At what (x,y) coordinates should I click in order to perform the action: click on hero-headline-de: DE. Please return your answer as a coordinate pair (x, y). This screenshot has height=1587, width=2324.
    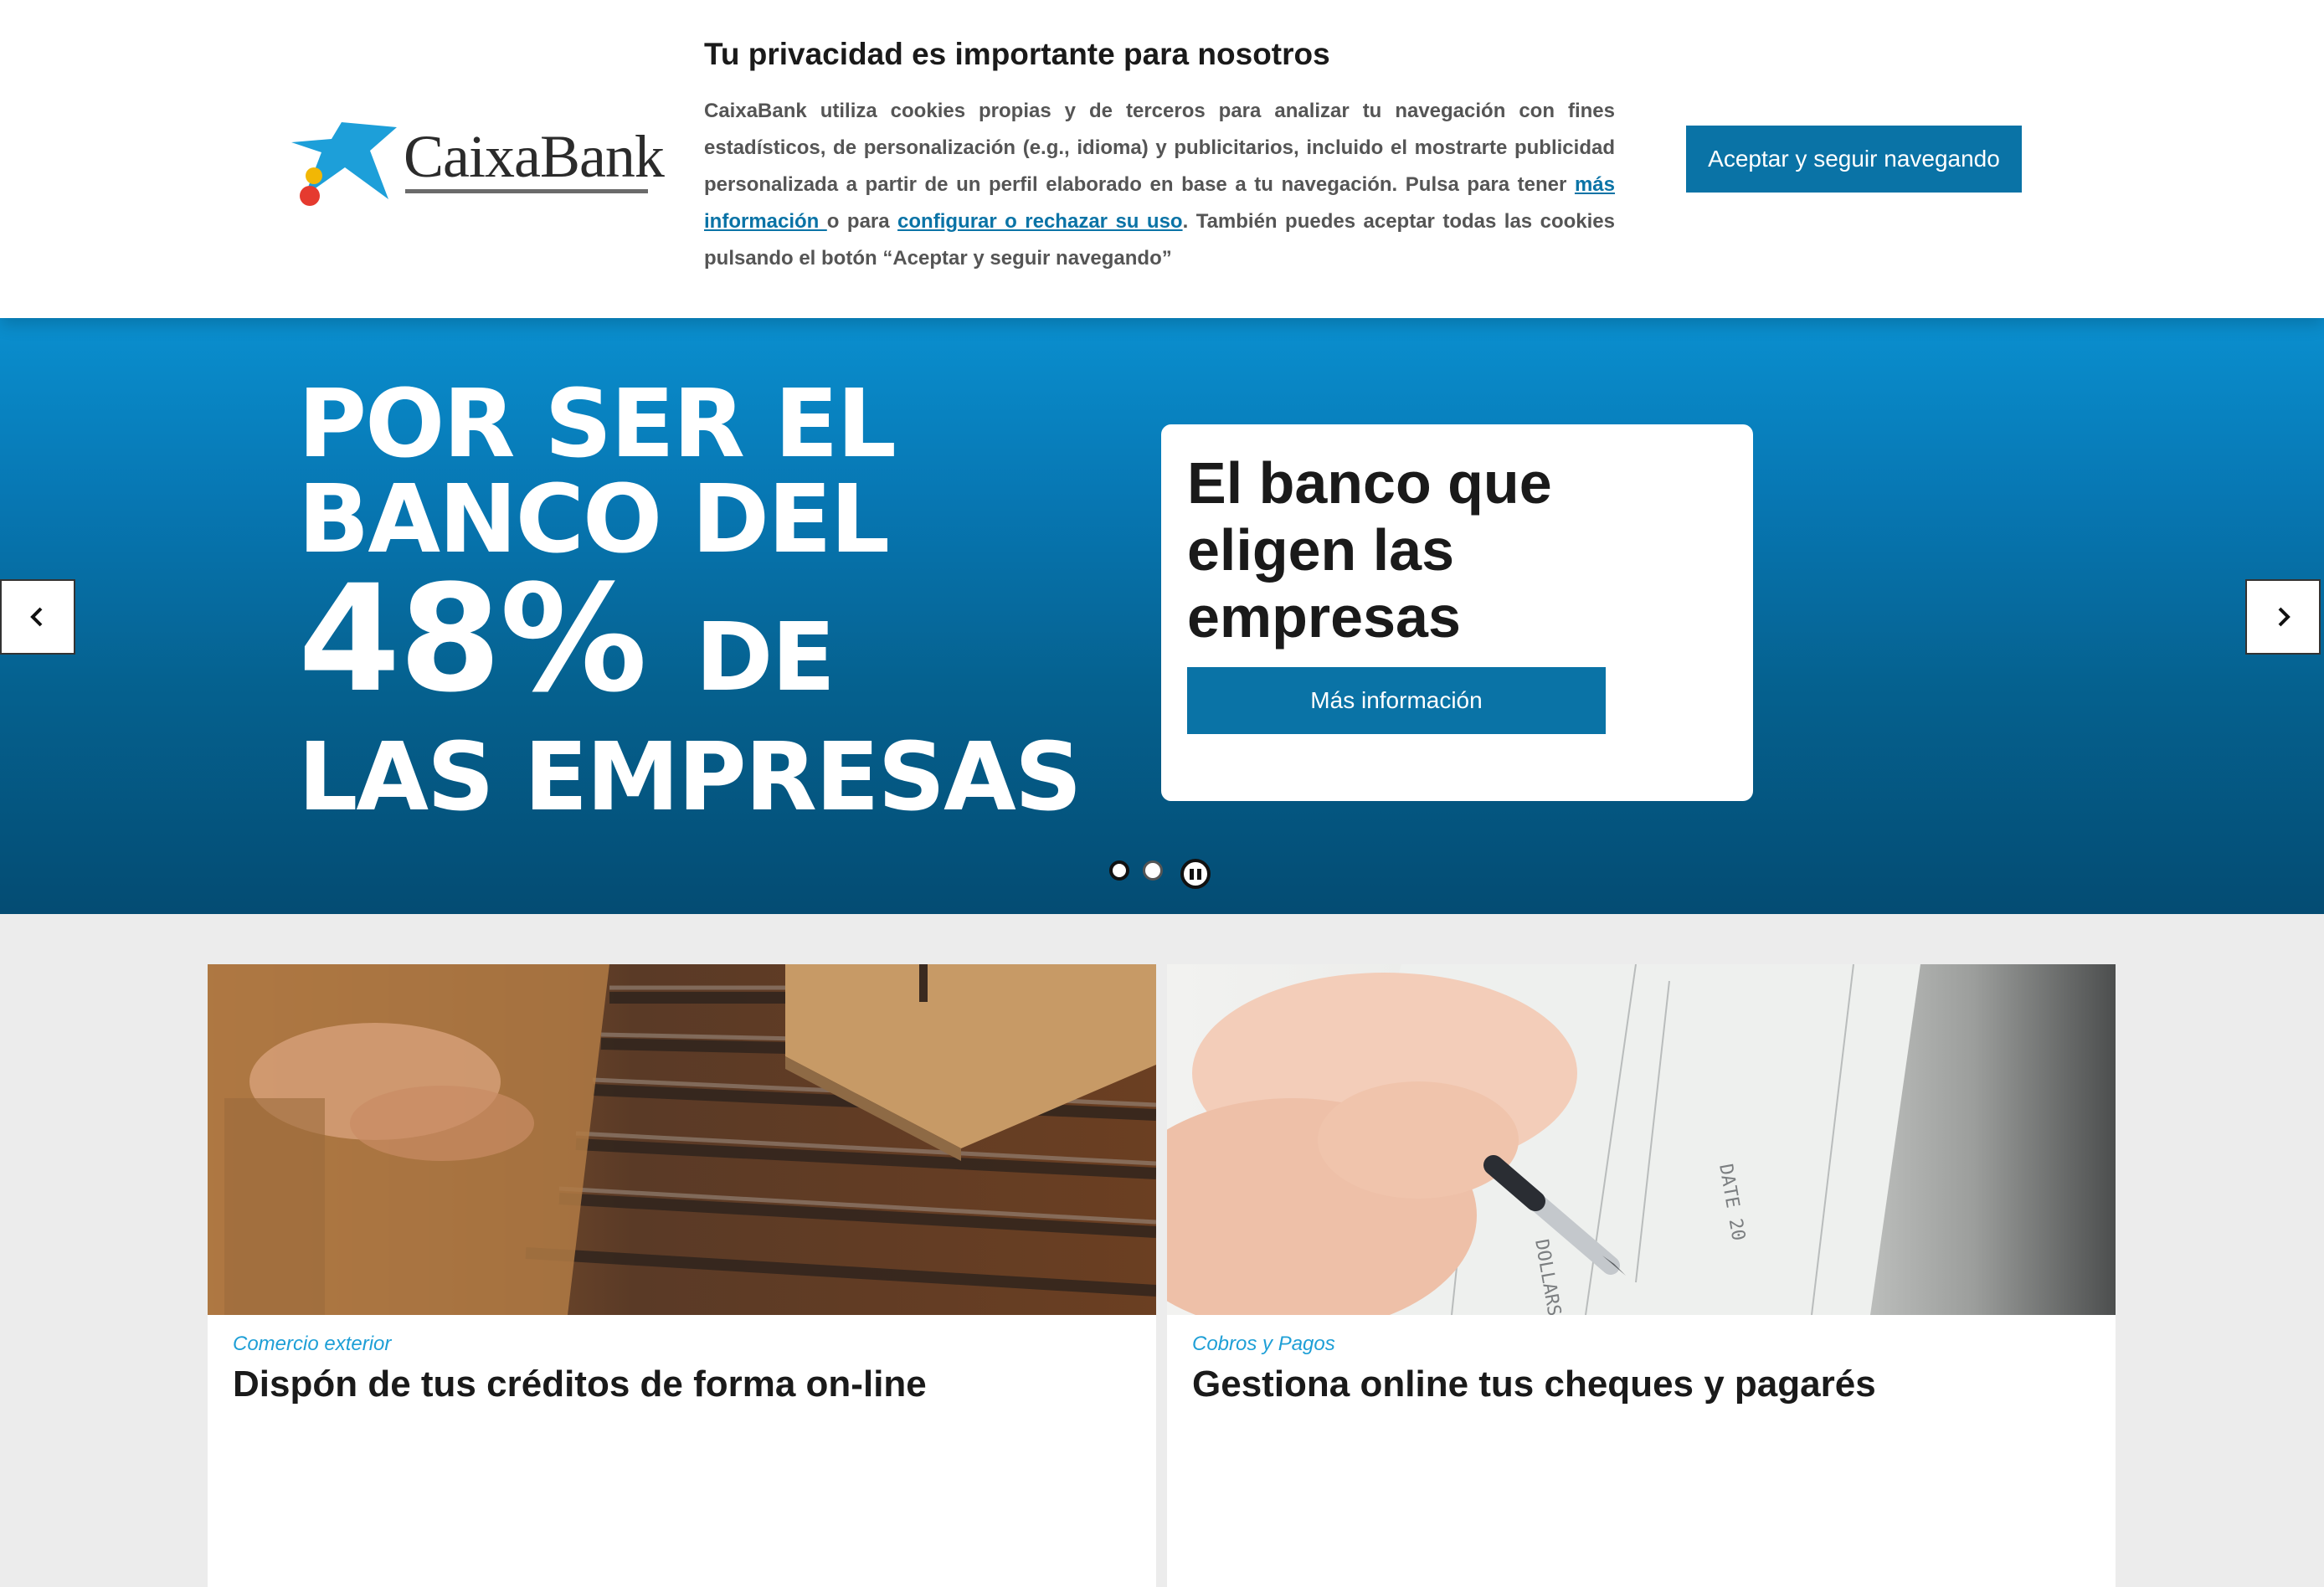
    Looking at the image, I should click on (766, 657).